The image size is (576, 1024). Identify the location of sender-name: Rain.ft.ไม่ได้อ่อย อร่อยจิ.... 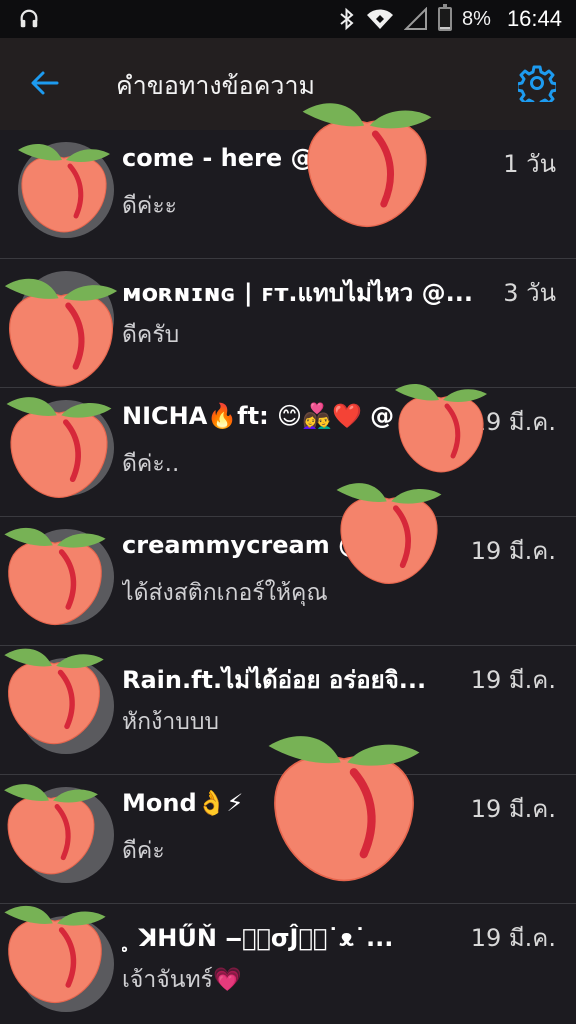
(274, 680).